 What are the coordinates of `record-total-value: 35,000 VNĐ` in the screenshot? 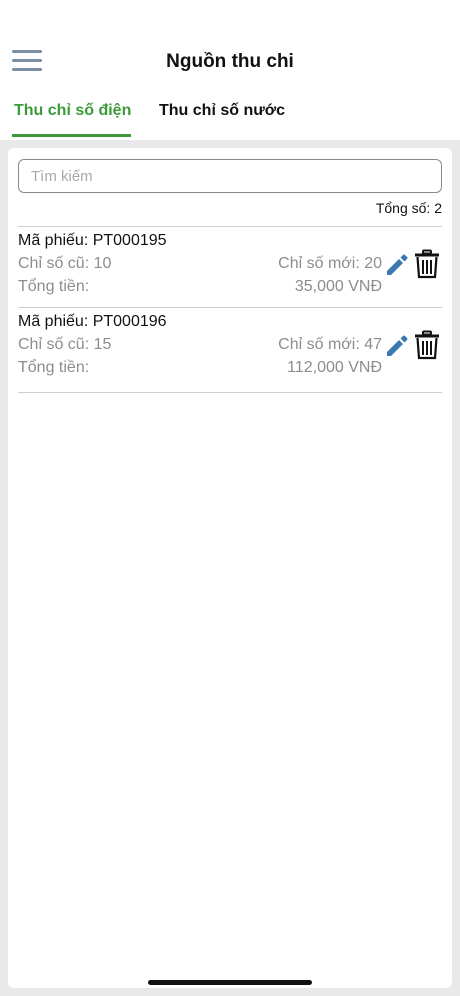 It's located at (338, 286).